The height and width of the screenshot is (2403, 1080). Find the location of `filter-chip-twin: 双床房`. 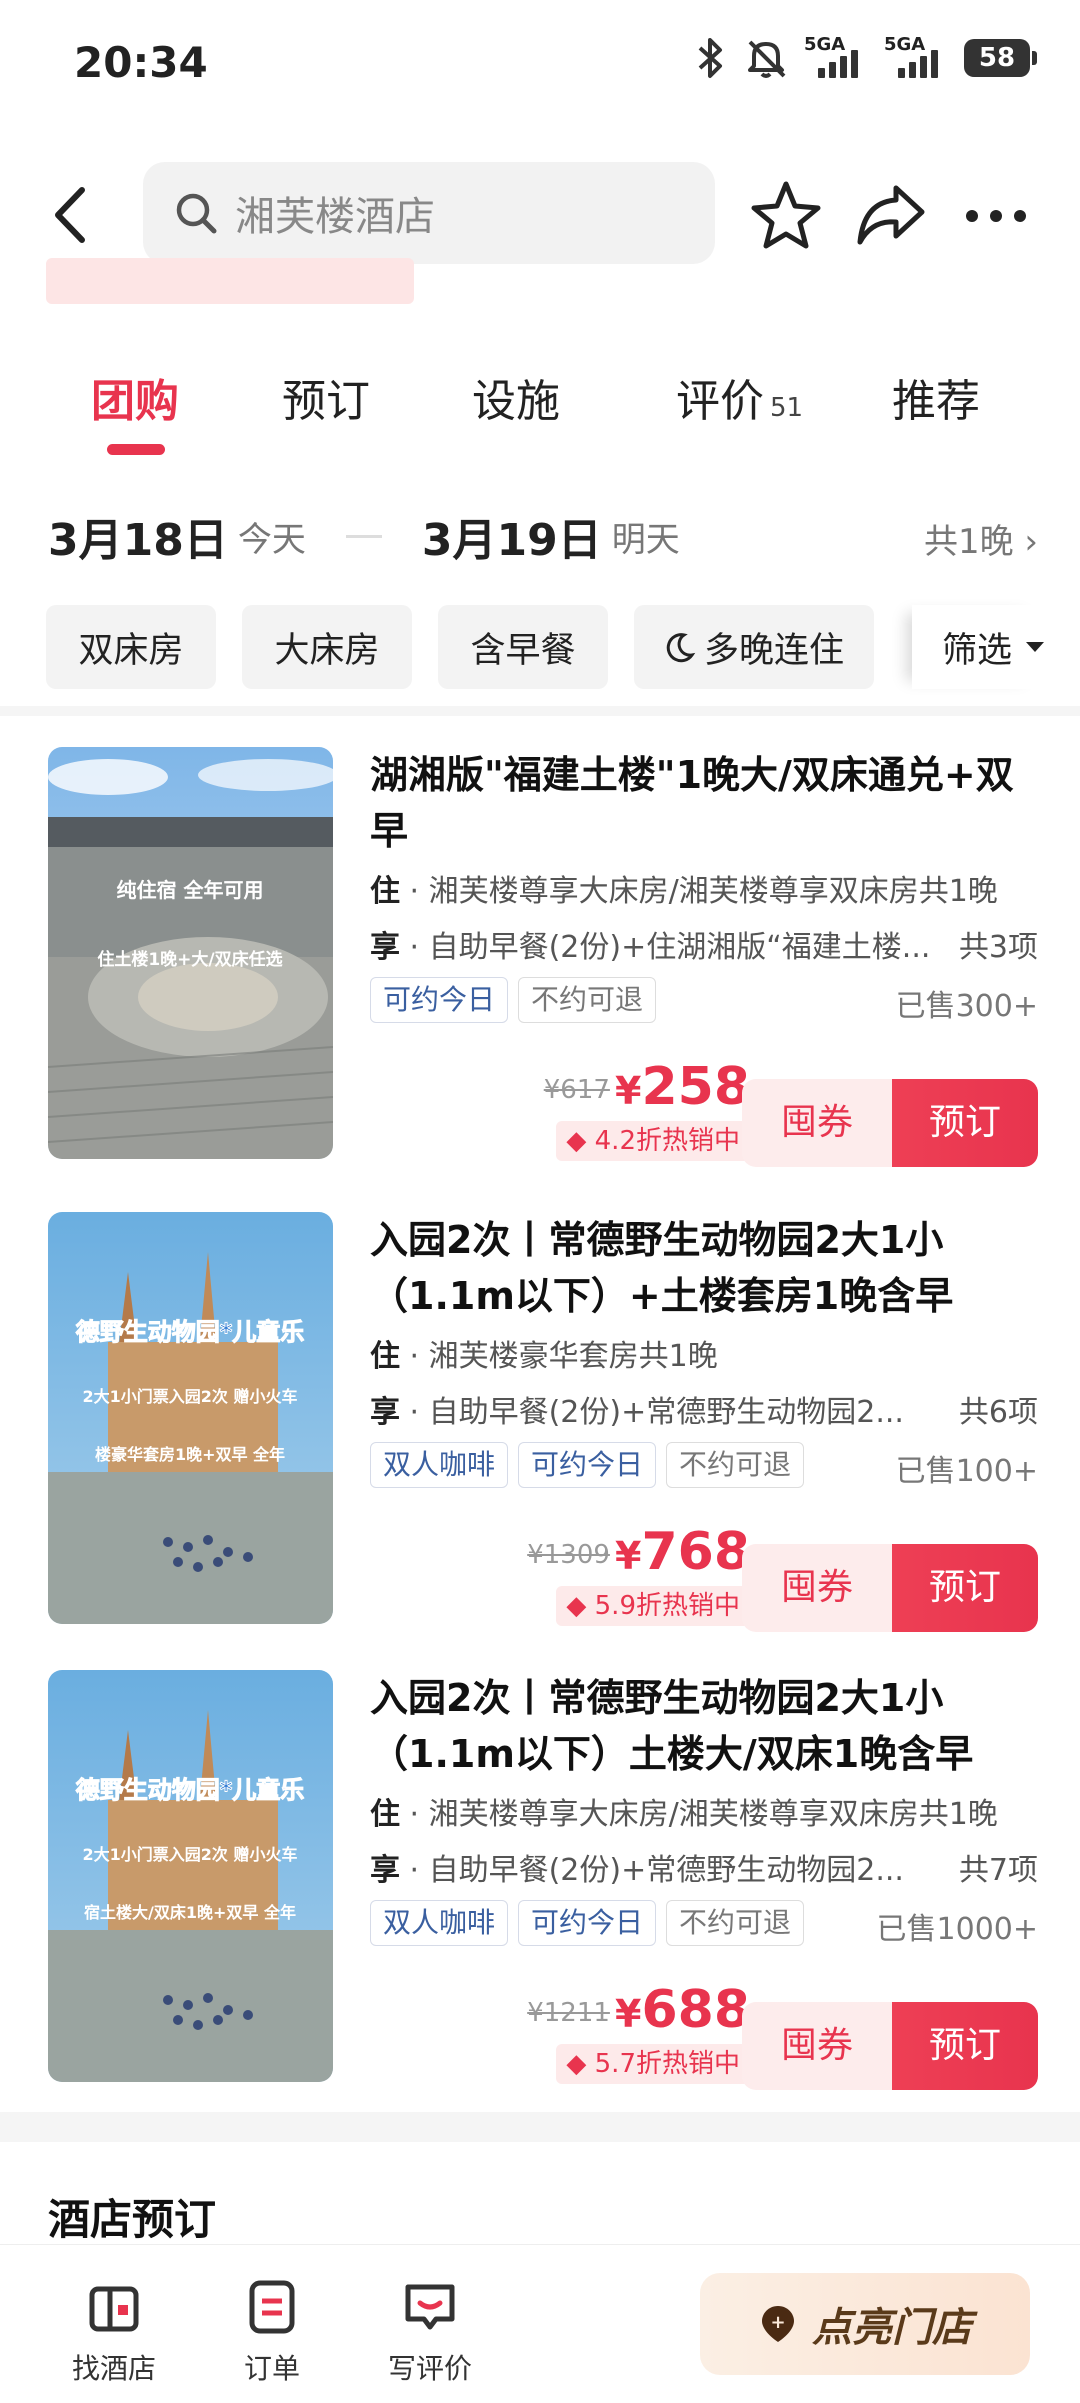

filter-chip-twin: 双床房 is located at coordinates (131, 647).